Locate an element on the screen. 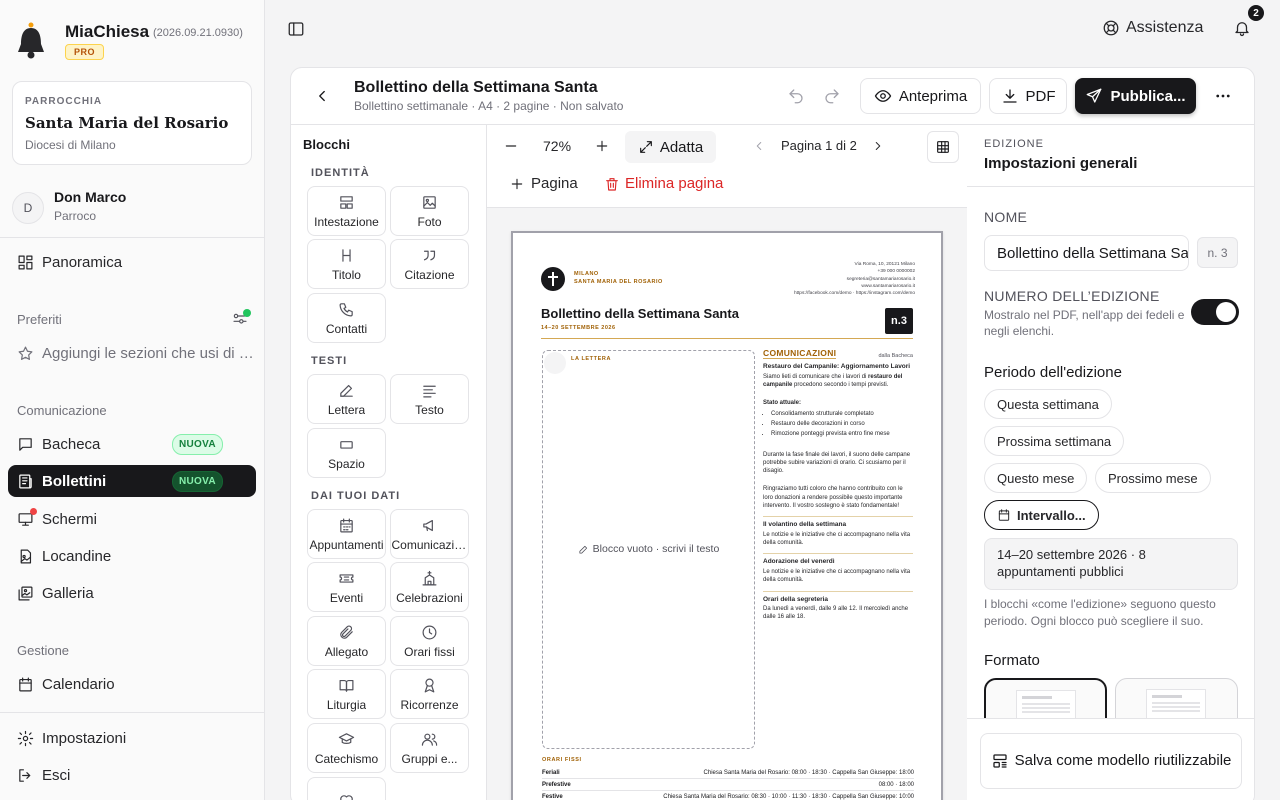 The width and height of the screenshot is (1280, 800). bulletin-title: Bollettino della Settimana Santa is located at coordinates (476, 87).